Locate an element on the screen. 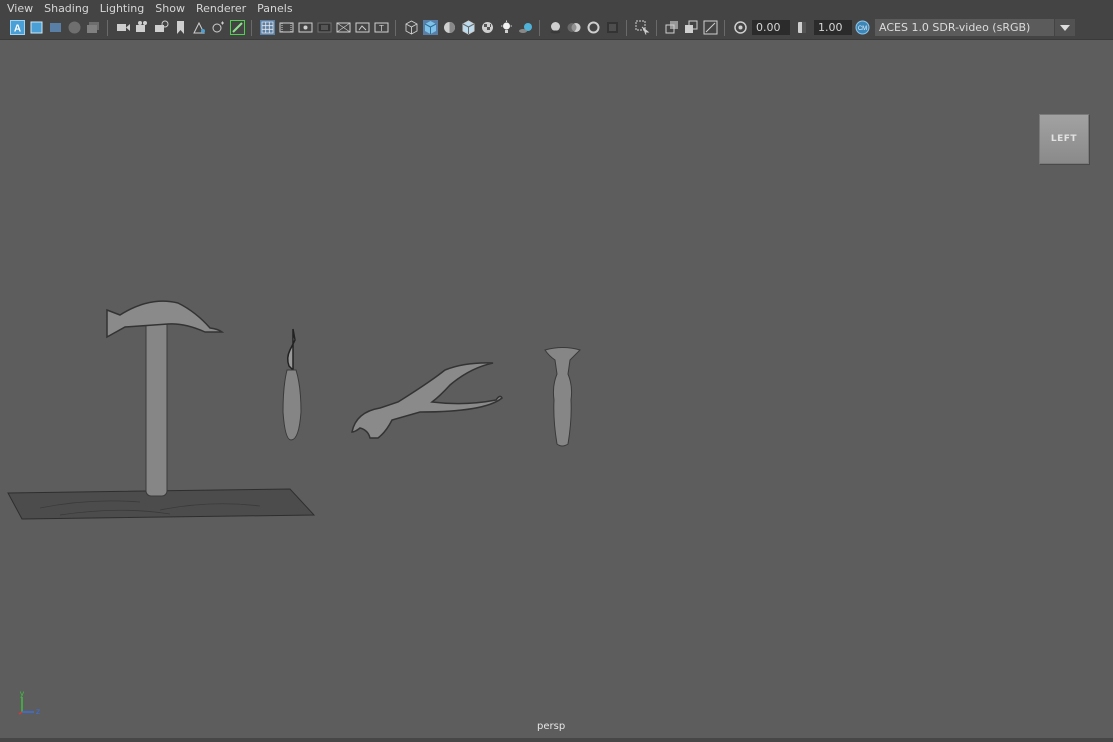 Image resolution: width=1113 pixels, height=742 pixels. default-material-icon is located at coordinates (449, 27).